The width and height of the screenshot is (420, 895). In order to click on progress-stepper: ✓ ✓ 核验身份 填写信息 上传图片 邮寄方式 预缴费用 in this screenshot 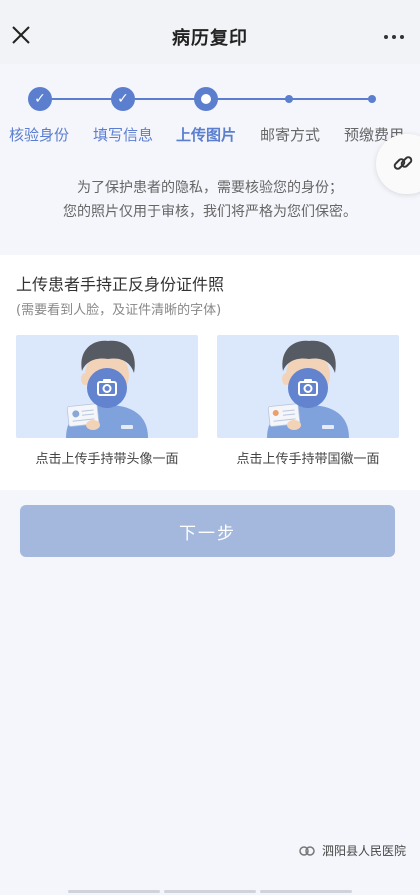, I will do `click(210, 109)`.